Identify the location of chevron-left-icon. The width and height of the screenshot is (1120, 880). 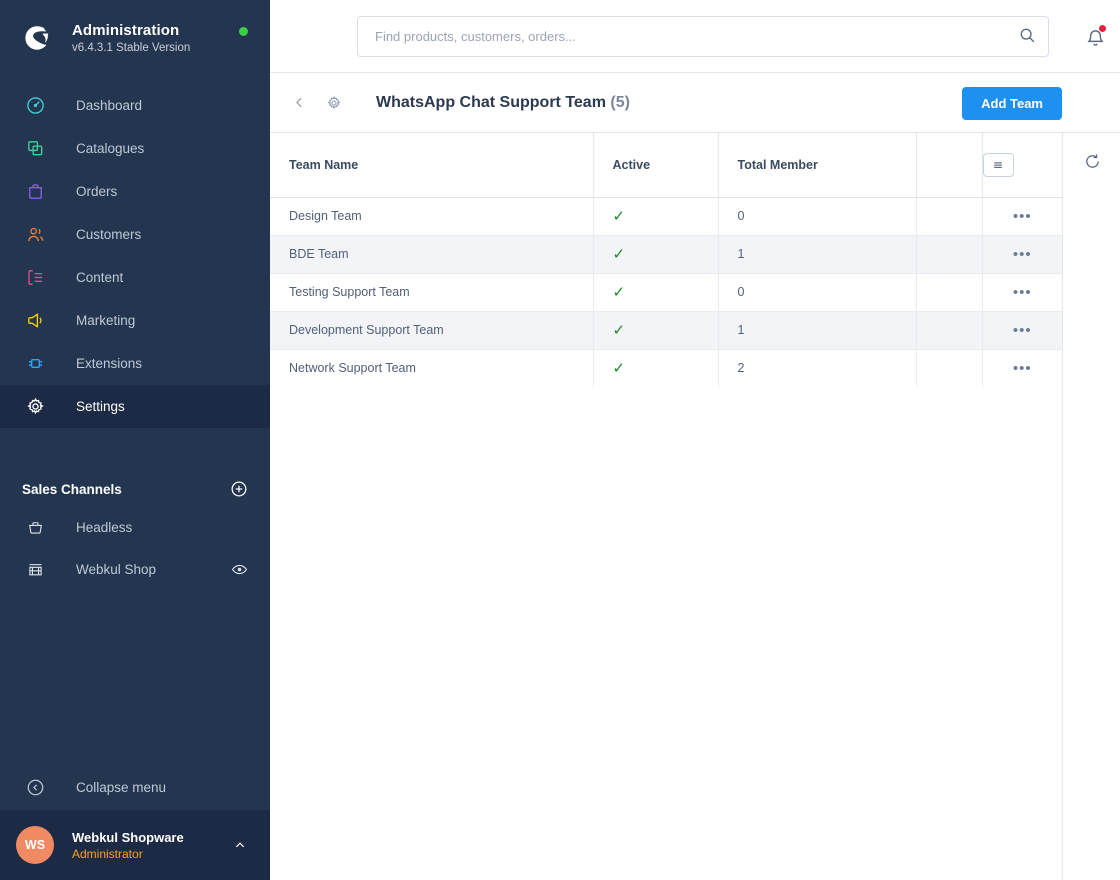
(299, 102).